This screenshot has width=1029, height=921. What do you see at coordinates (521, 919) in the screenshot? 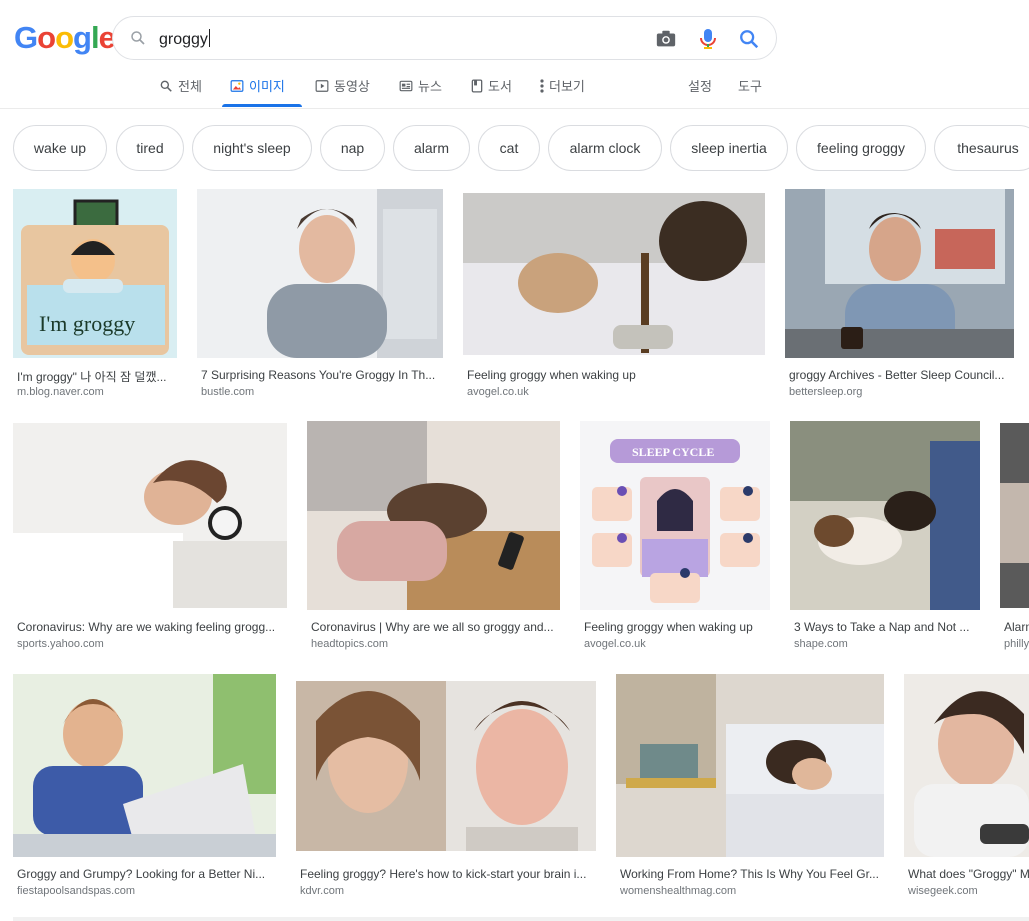
I see `next-row-edge` at bounding box center [521, 919].